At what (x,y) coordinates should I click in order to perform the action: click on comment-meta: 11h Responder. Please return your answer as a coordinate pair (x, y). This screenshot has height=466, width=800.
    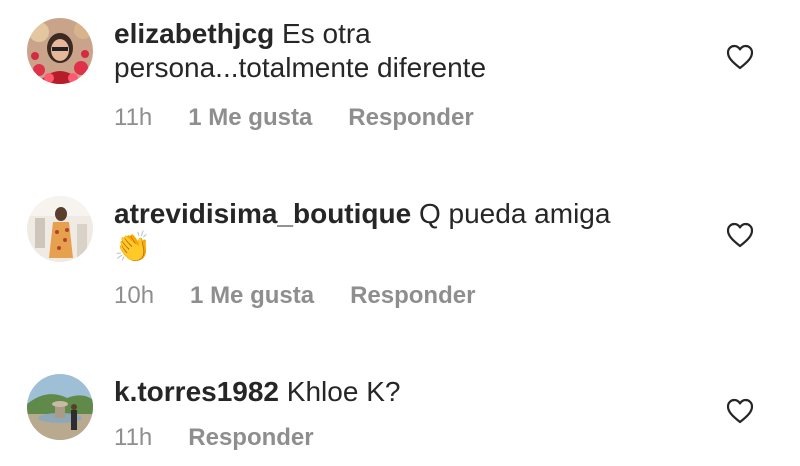
    Looking at the image, I should click on (214, 438).